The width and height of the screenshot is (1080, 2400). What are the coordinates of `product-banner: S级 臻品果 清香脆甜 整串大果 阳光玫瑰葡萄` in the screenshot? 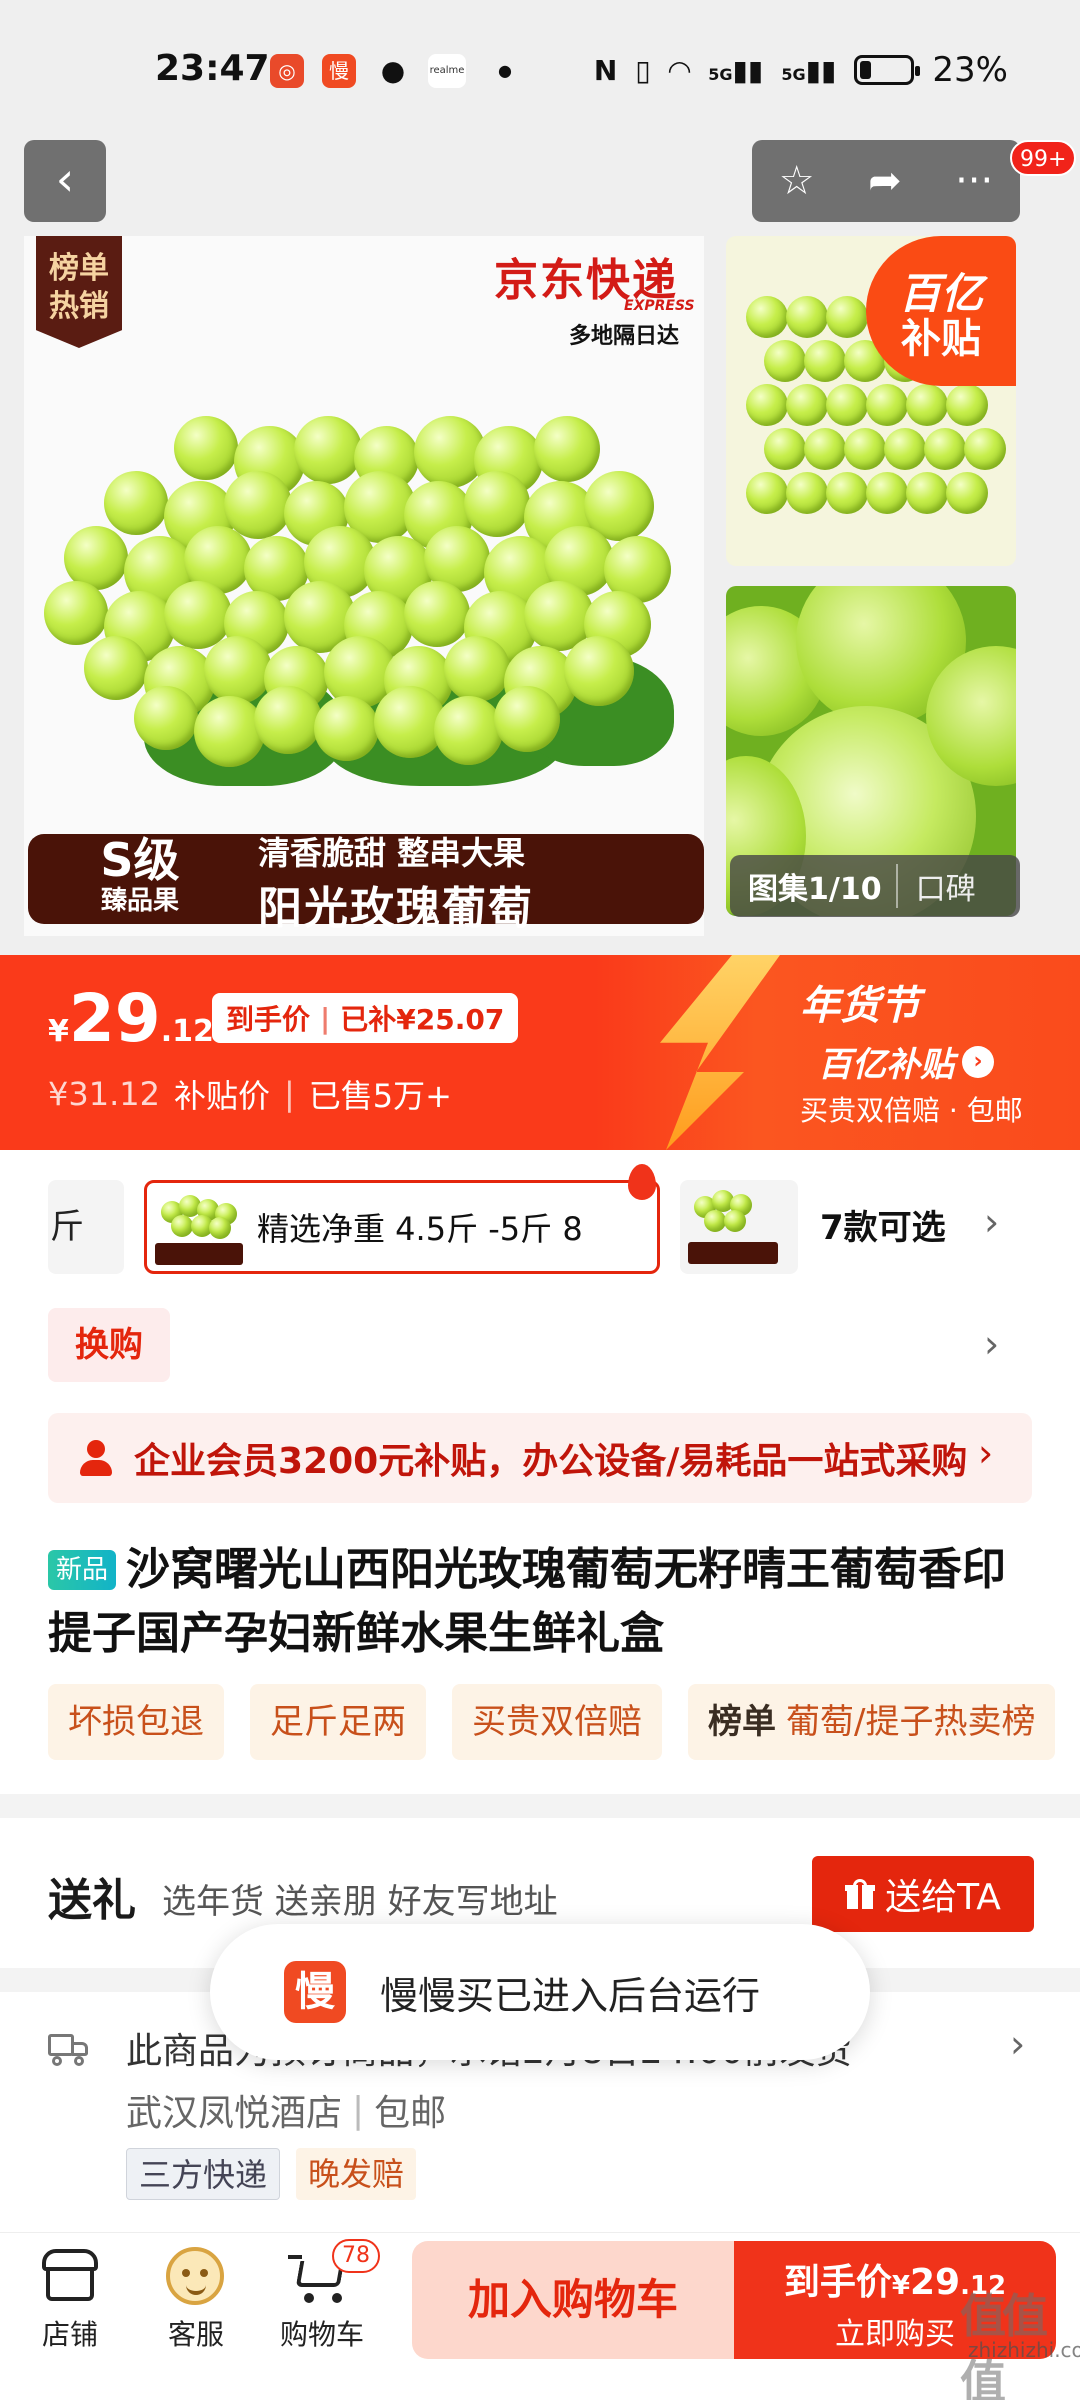 It's located at (366, 884).